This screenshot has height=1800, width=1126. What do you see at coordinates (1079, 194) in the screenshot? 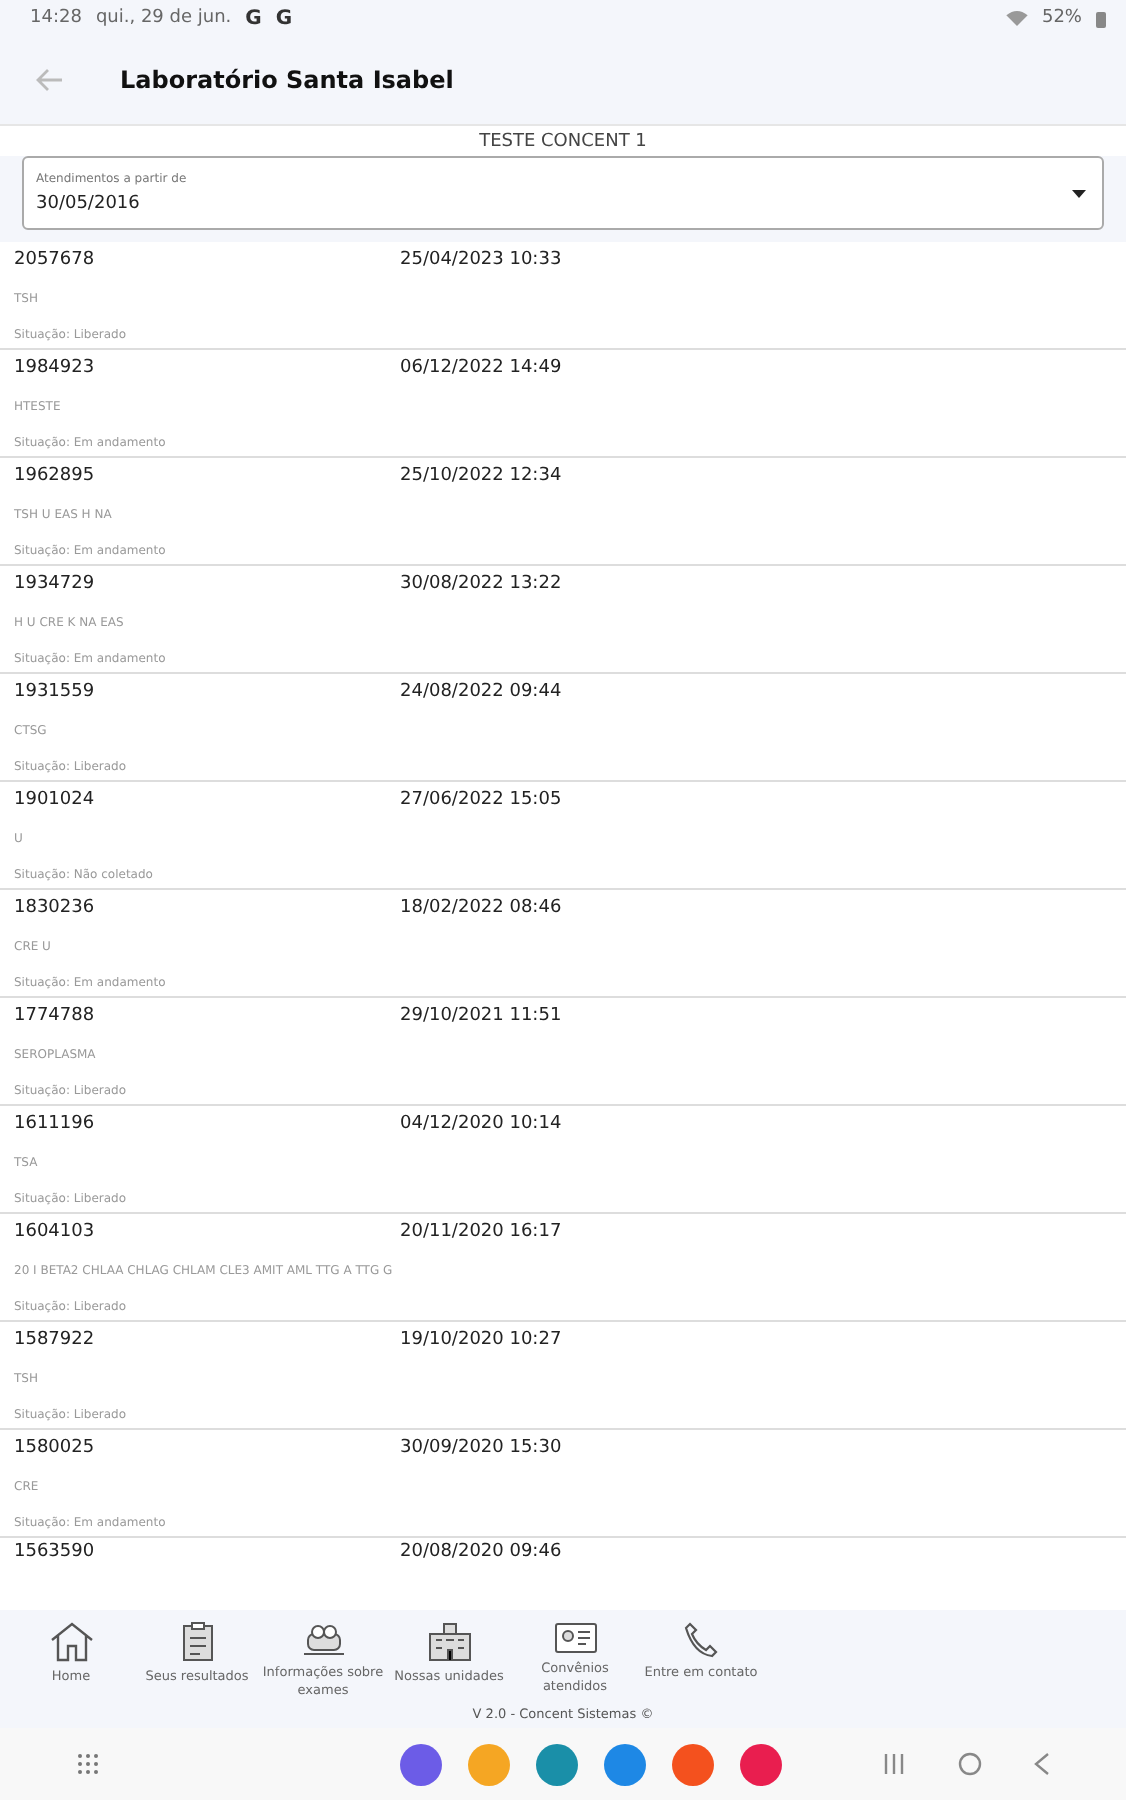
I see `caret-icon` at bounding box center [1079, 194].